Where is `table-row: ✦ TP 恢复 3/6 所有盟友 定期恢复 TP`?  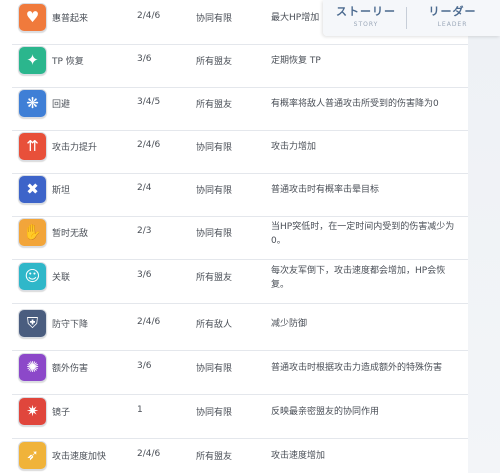 table-row: ✦ TP 恢复 3/6 所有盟友 定期恢复 TP is located at coordinates (234, 64).